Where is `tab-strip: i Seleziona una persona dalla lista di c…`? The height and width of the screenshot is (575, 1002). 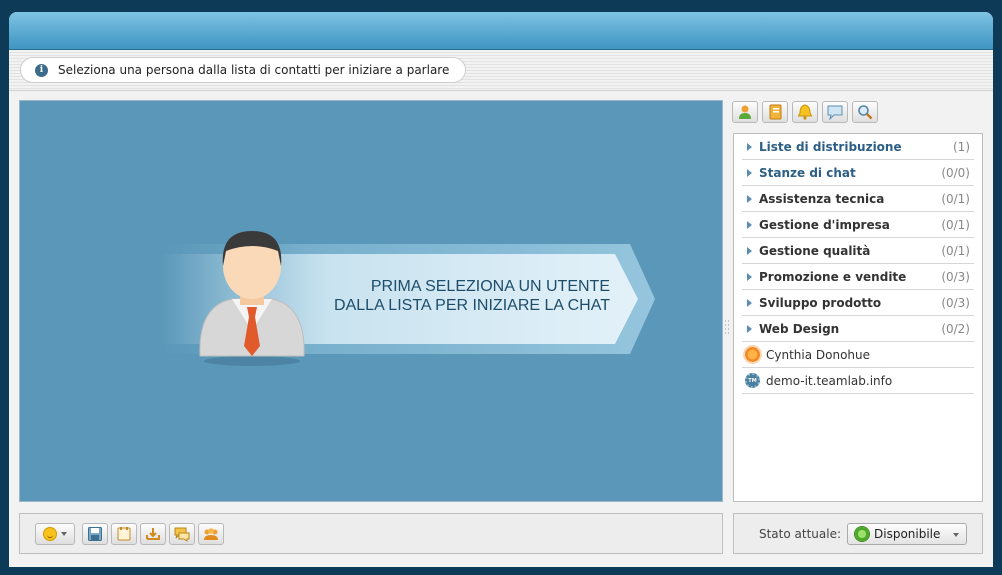
tab-strip: i Seleziona una persona dalla lista di c… is located at coordinates (501, 70).